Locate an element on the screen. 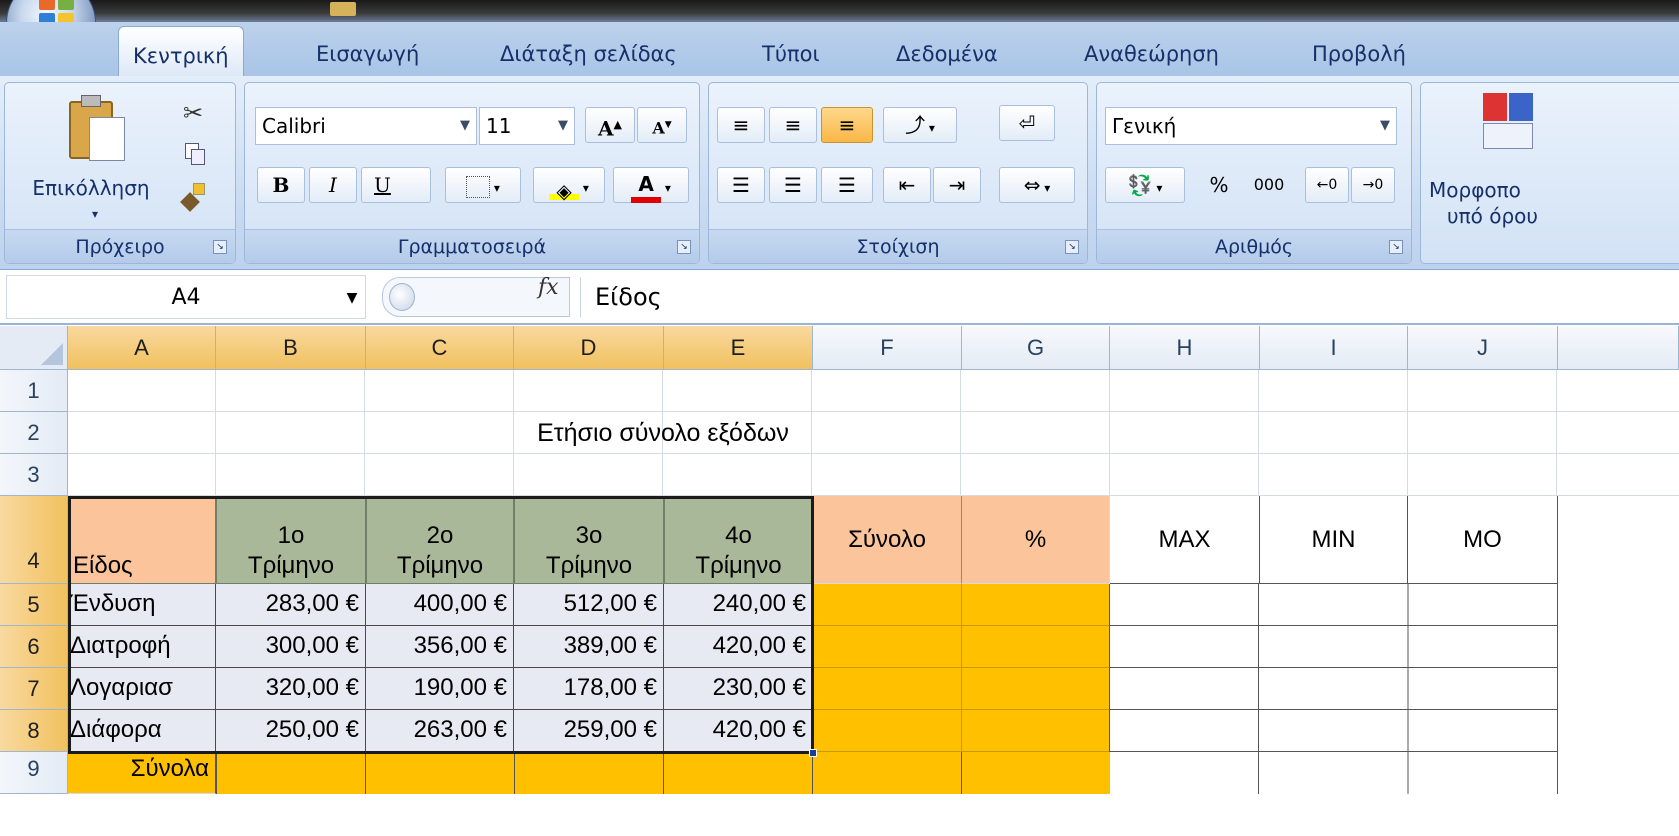 The image size is (1679, 836). name-box: A4 ▼ is located at coordinates (186, 297).